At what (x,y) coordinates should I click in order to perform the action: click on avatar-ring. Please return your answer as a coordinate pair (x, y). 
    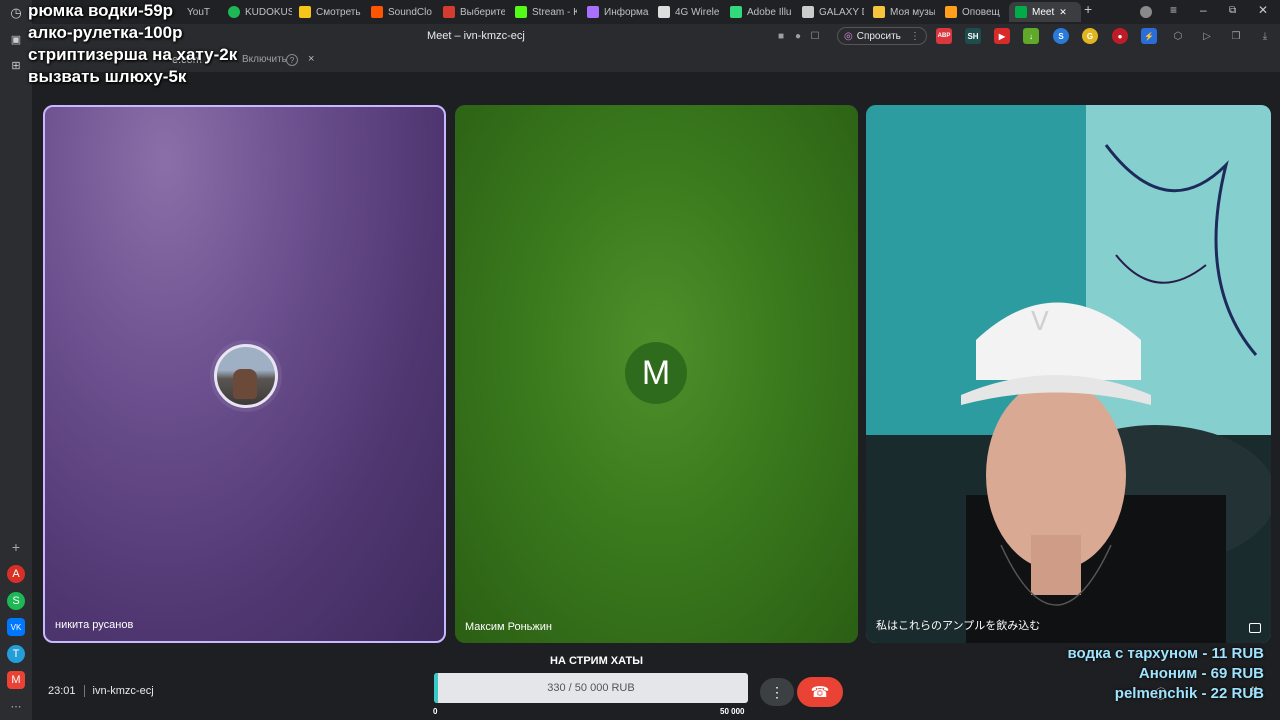
    Looking at the image, I should click on (246, 376).